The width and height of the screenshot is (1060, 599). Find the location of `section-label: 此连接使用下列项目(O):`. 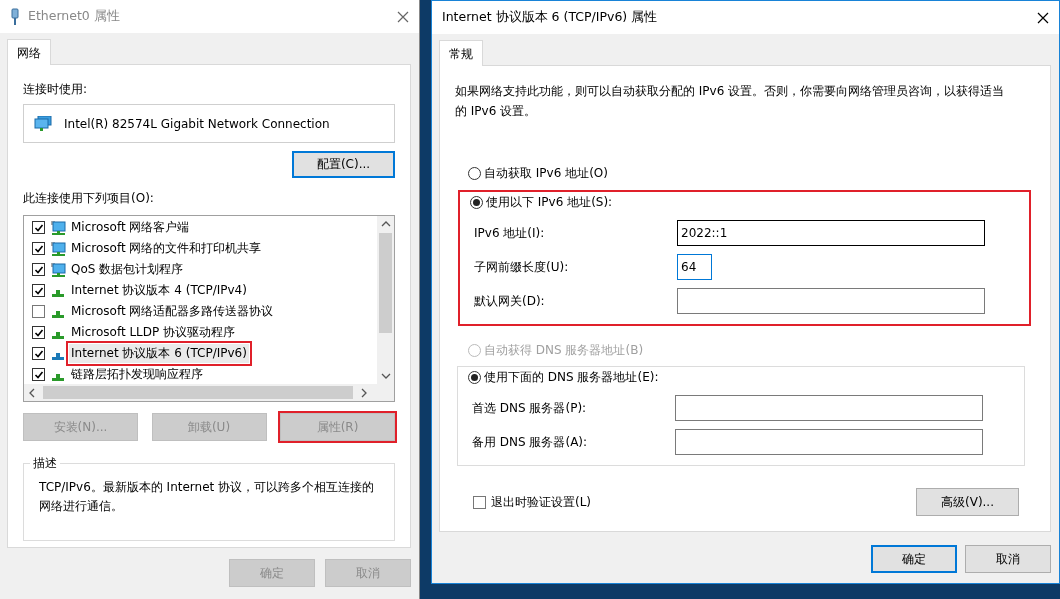

section-label: 此连接使用下列项目(O): is located at coordinates (89, 198).